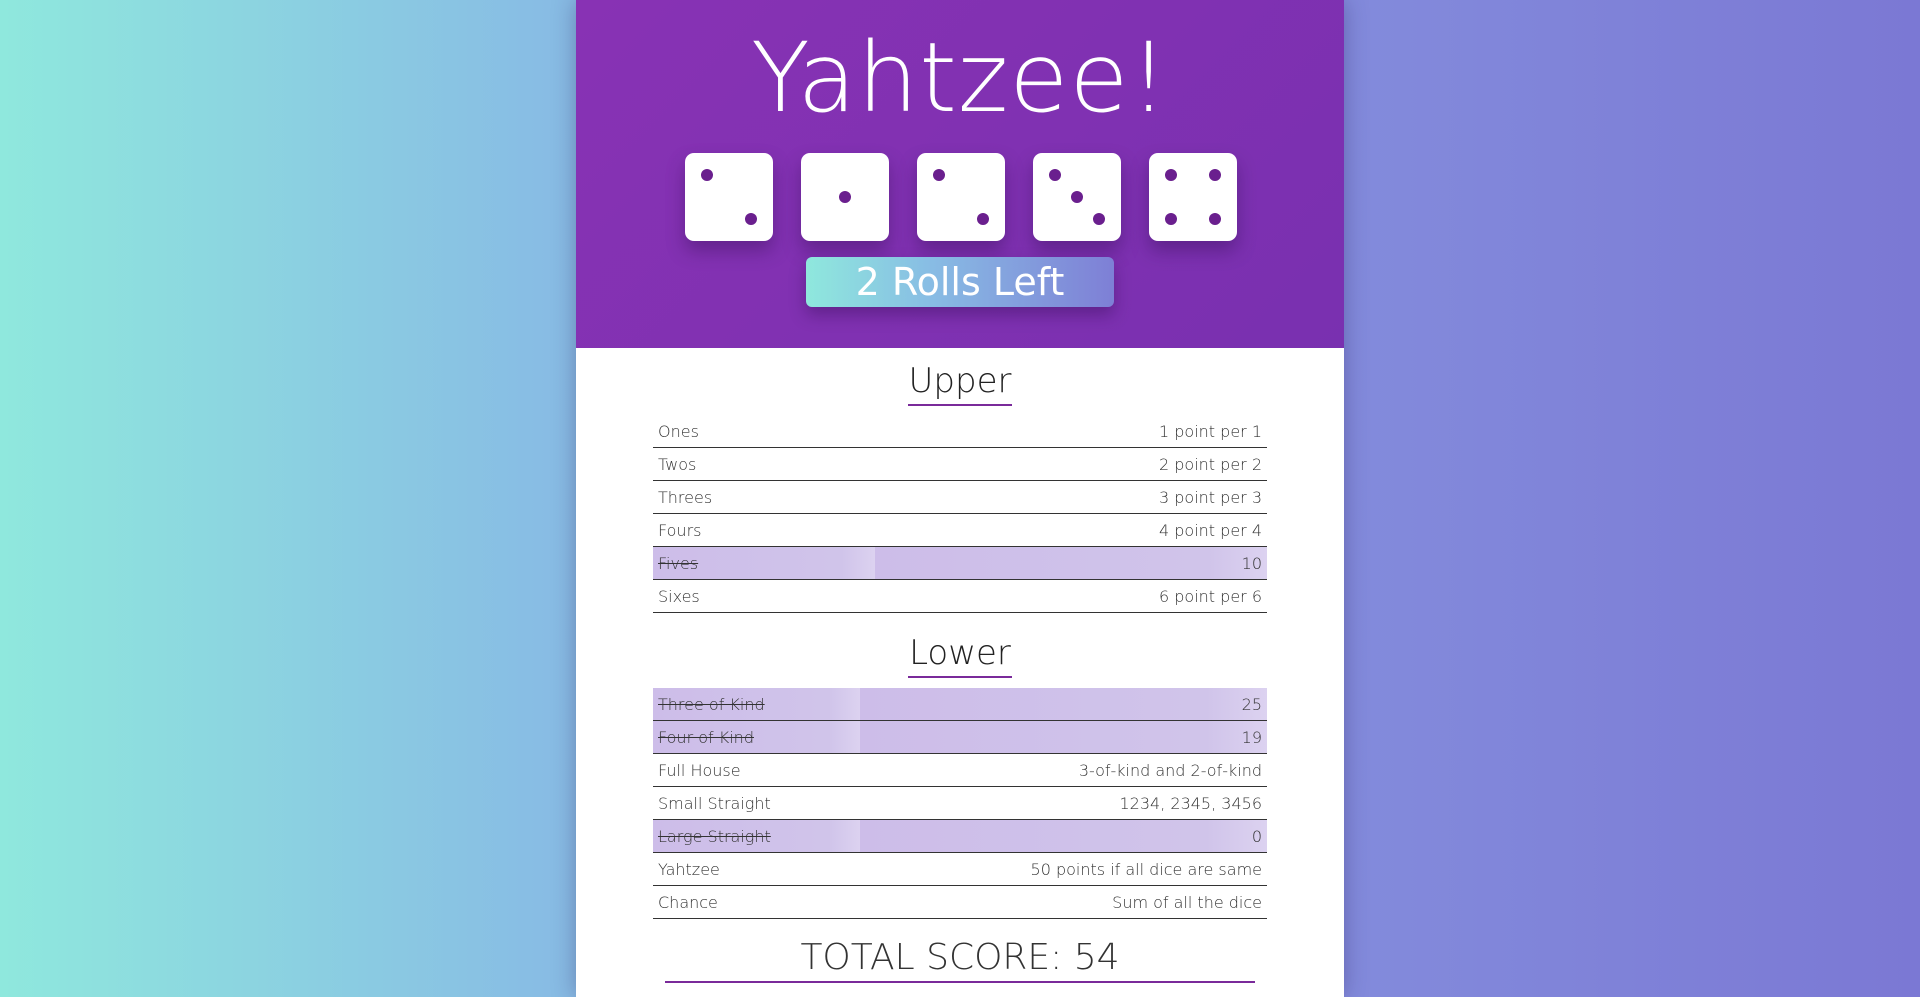 The width and height of the screenshot is (1920, 997). What do you see at coordinates (1071, 563) in the screenshot?
I see `rule-score: 10` at bounding box center [1071, 563].